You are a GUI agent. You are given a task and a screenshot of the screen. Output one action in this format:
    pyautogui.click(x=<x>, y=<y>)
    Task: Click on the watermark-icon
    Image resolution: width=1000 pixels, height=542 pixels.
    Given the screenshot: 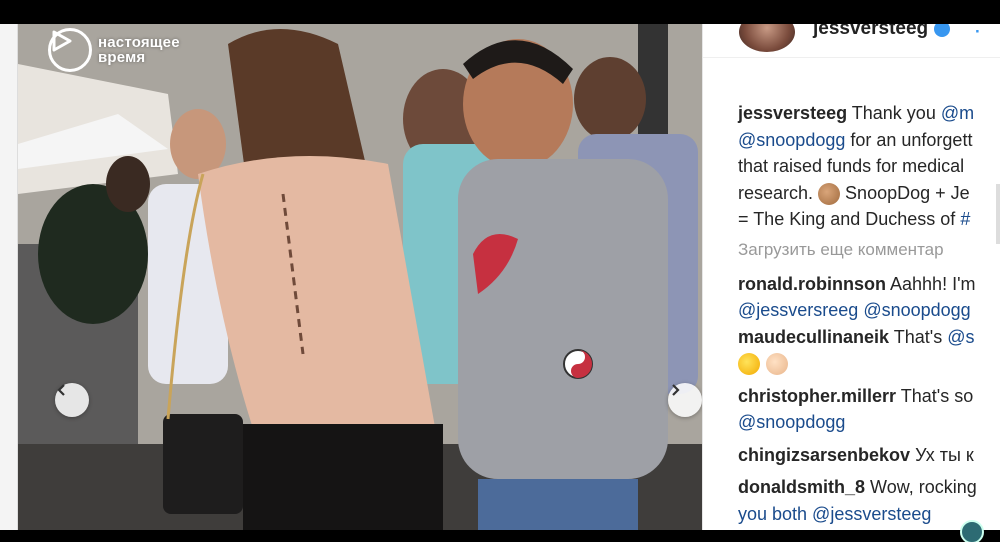 What is the action you would take?
    pyautogui.click(x=972, y=531)
    